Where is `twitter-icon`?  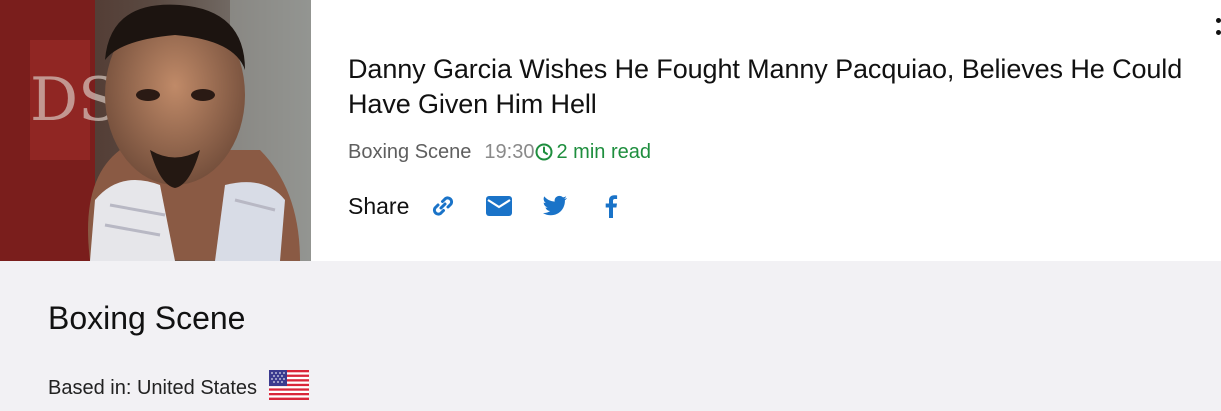 twitter-icon is located at coordinates (555, 205).